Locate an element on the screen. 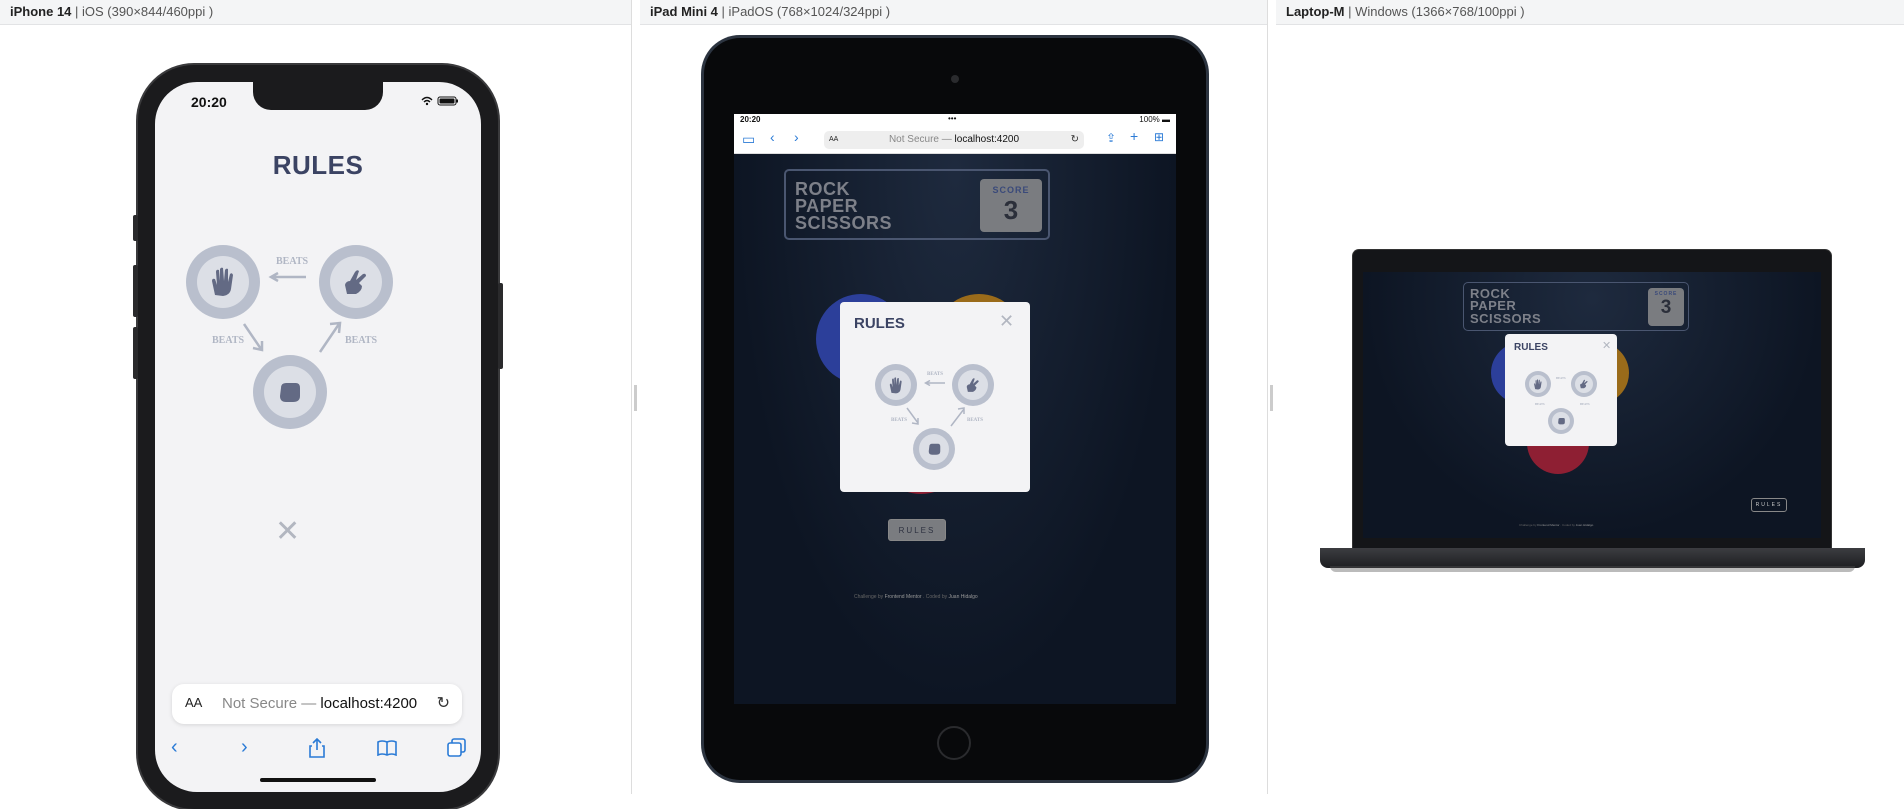  tabs-icon: ⊞ is located at coordinates (1159, 137).